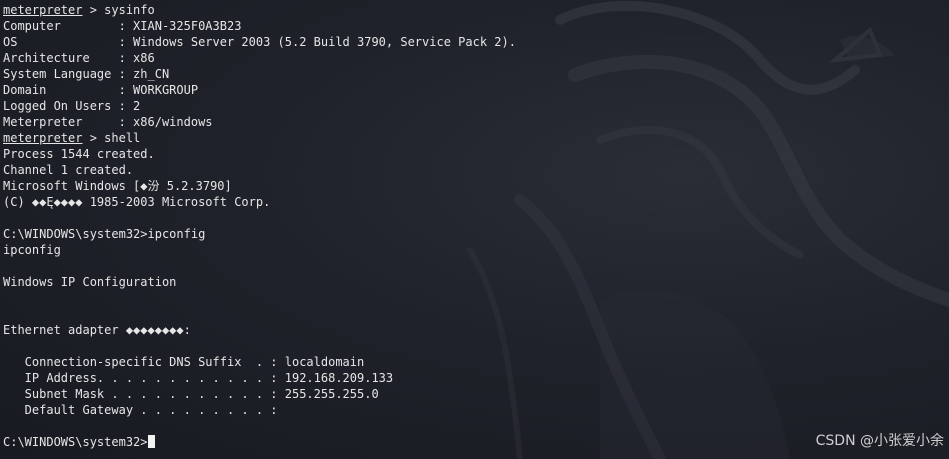  What do you see at coordinates (32, 250) in the screenshot?
I see `line-text: ipconfig` at bounding box center [32, 250].